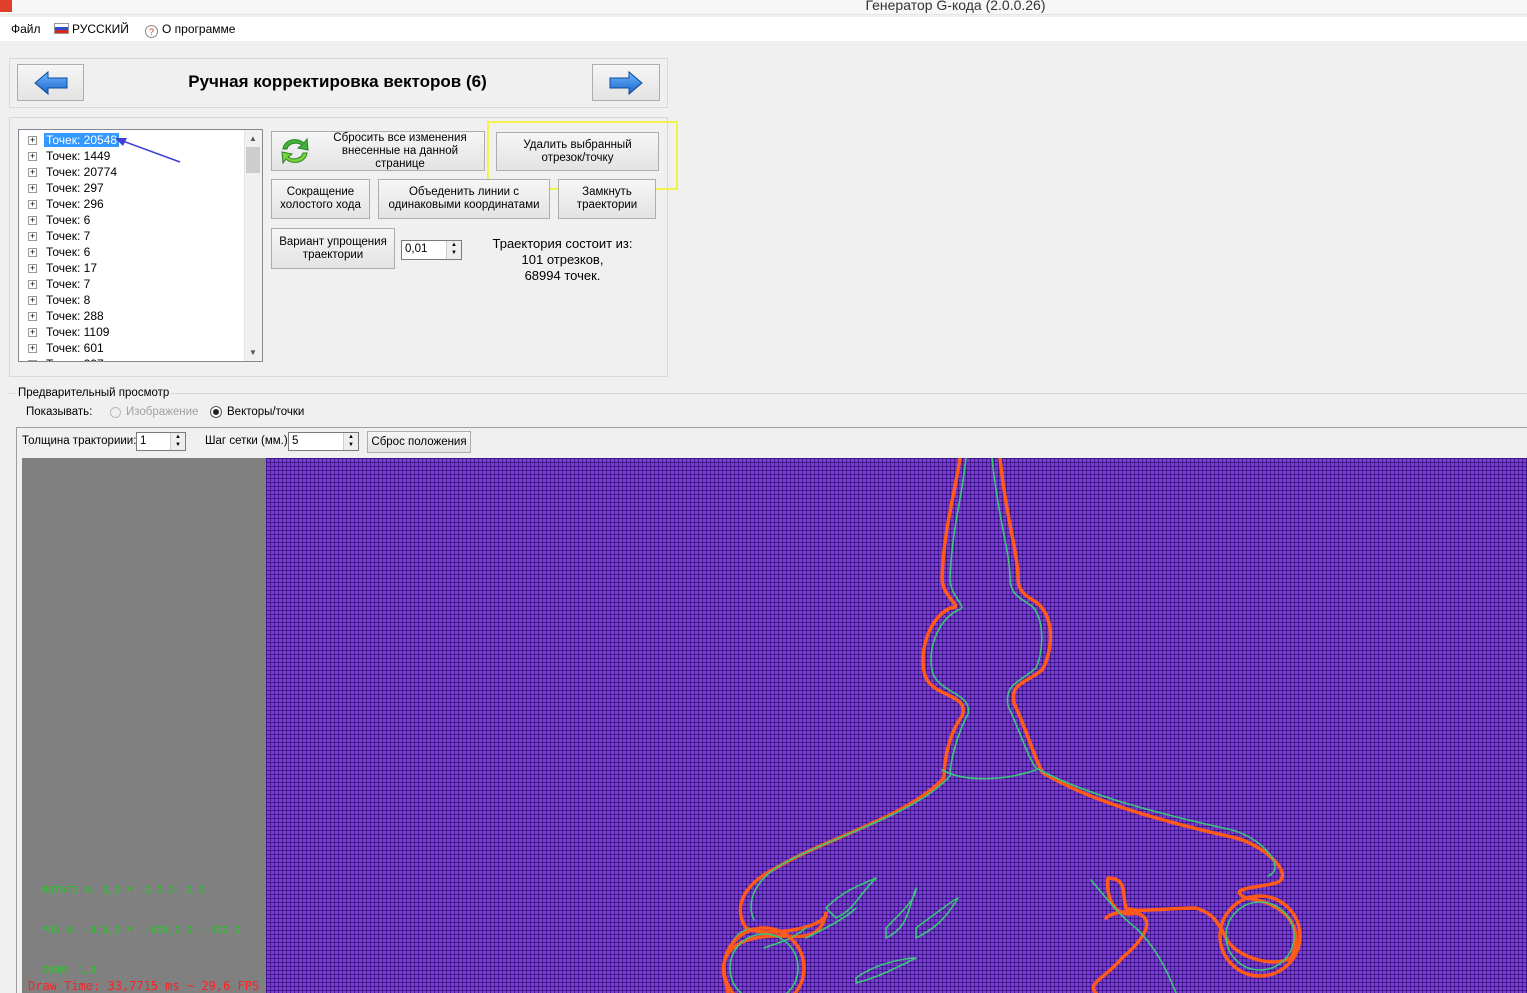  Describe the element at coordinates (162, 412) in the screenshot. I see `radio-image-label: Изображение` at that location.